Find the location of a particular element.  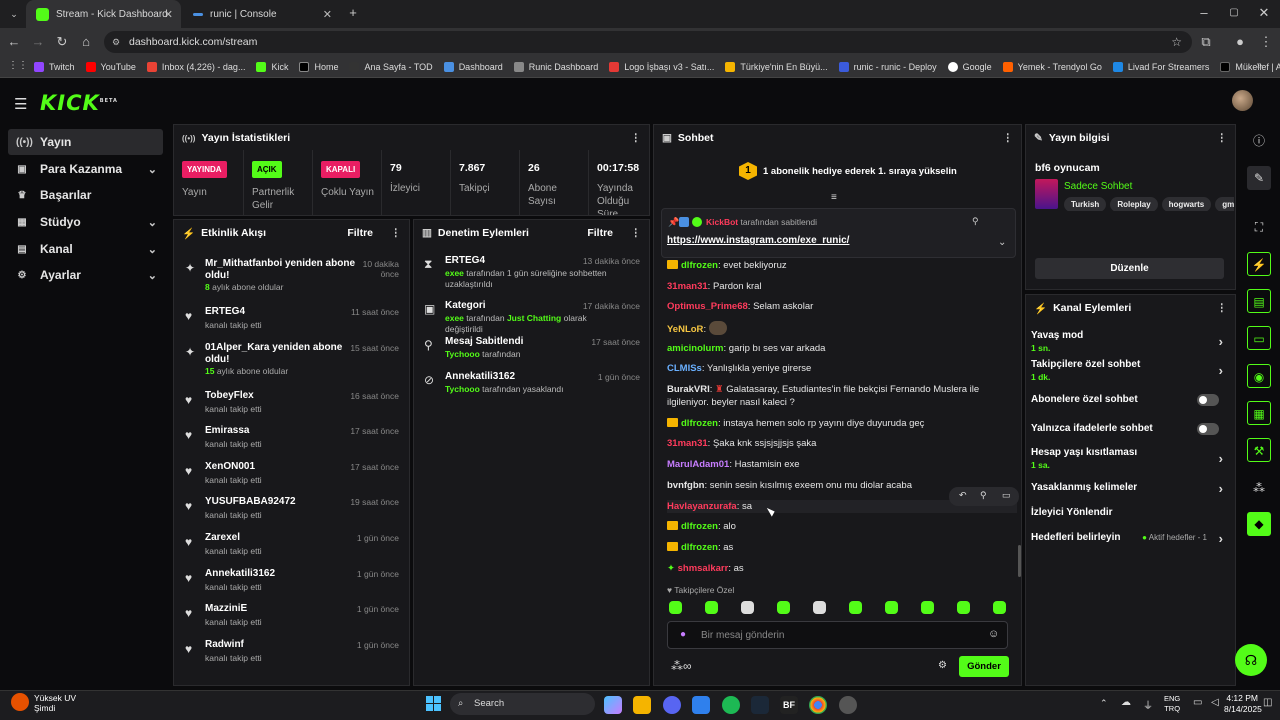

chat-username: 31man31 is located at coordinates (687, 443).